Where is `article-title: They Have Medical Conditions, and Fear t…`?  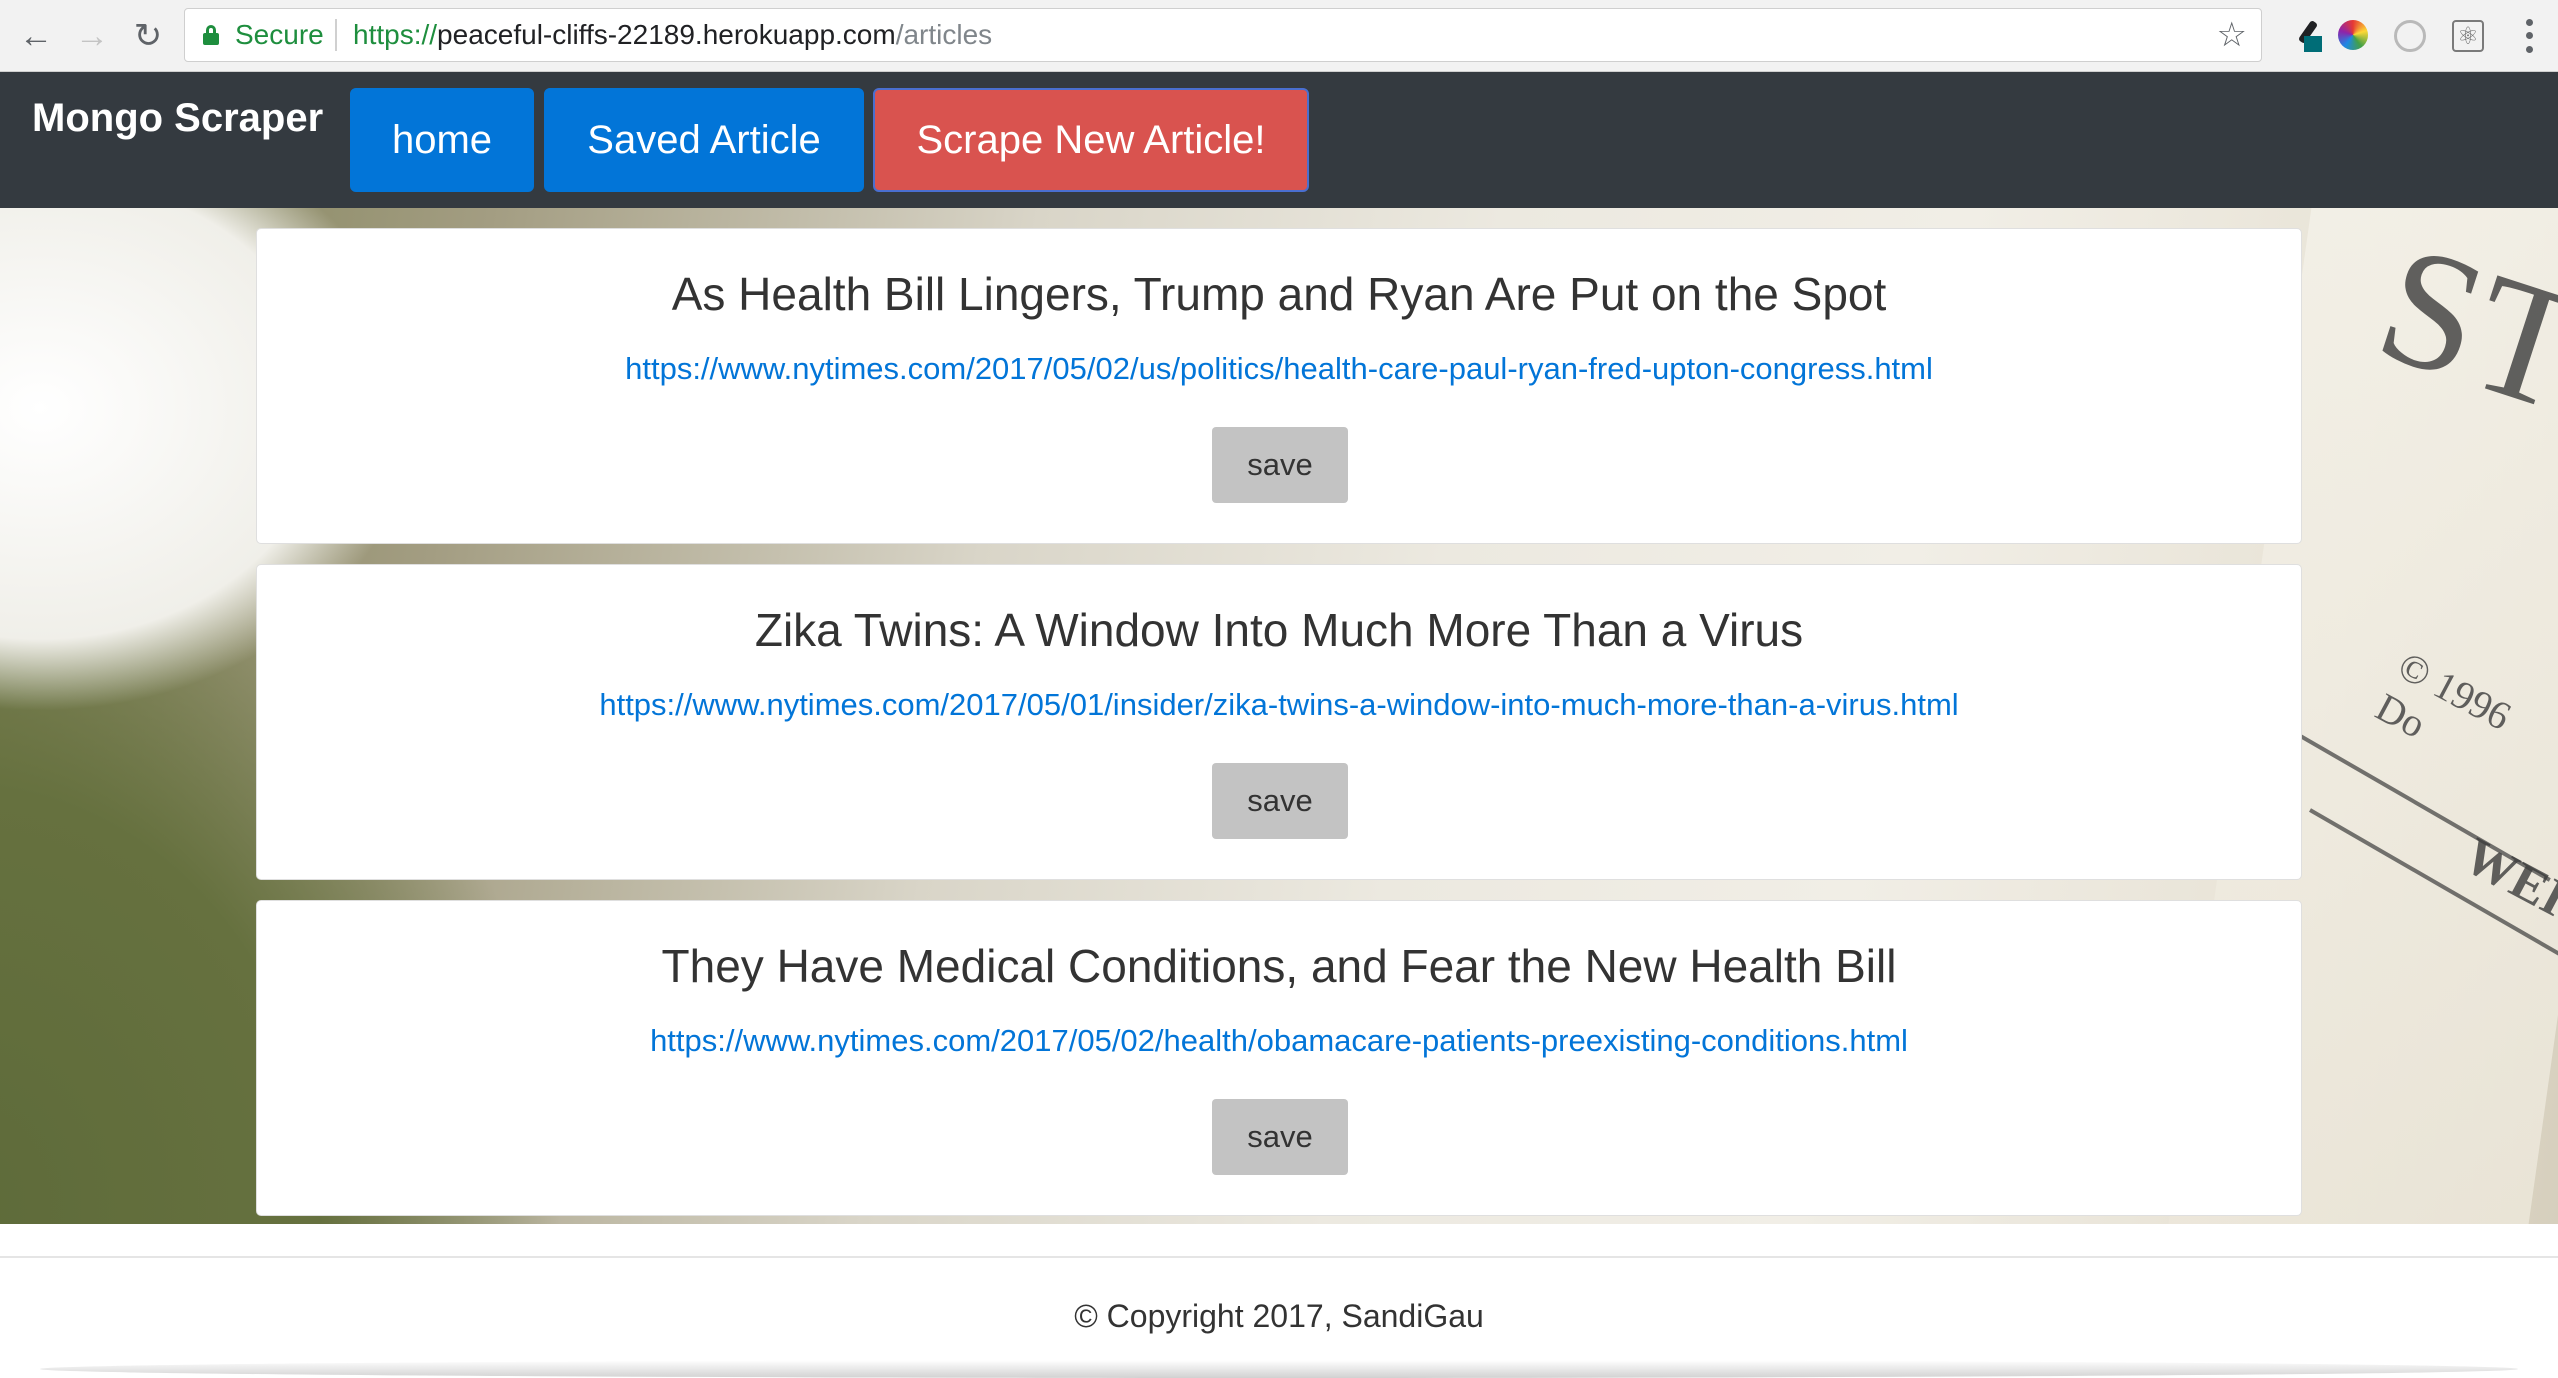
article-title: They Have Medical Conditions, and Fear t… is located at coordinates (1279, 966).